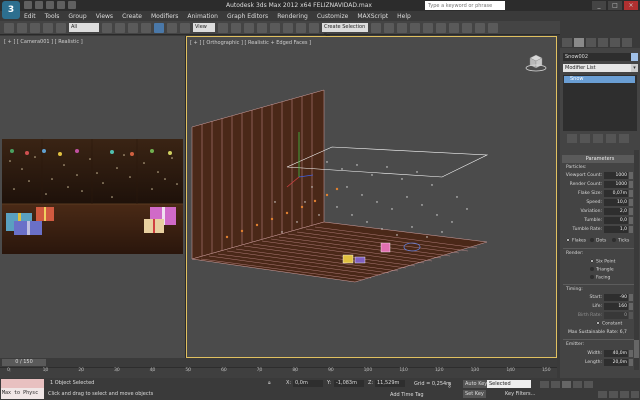 The image size is (640, 400). What do you see at coordinates (566, 384) in the screenshot?
I see `play-icon` at bounding box center [566, 384].